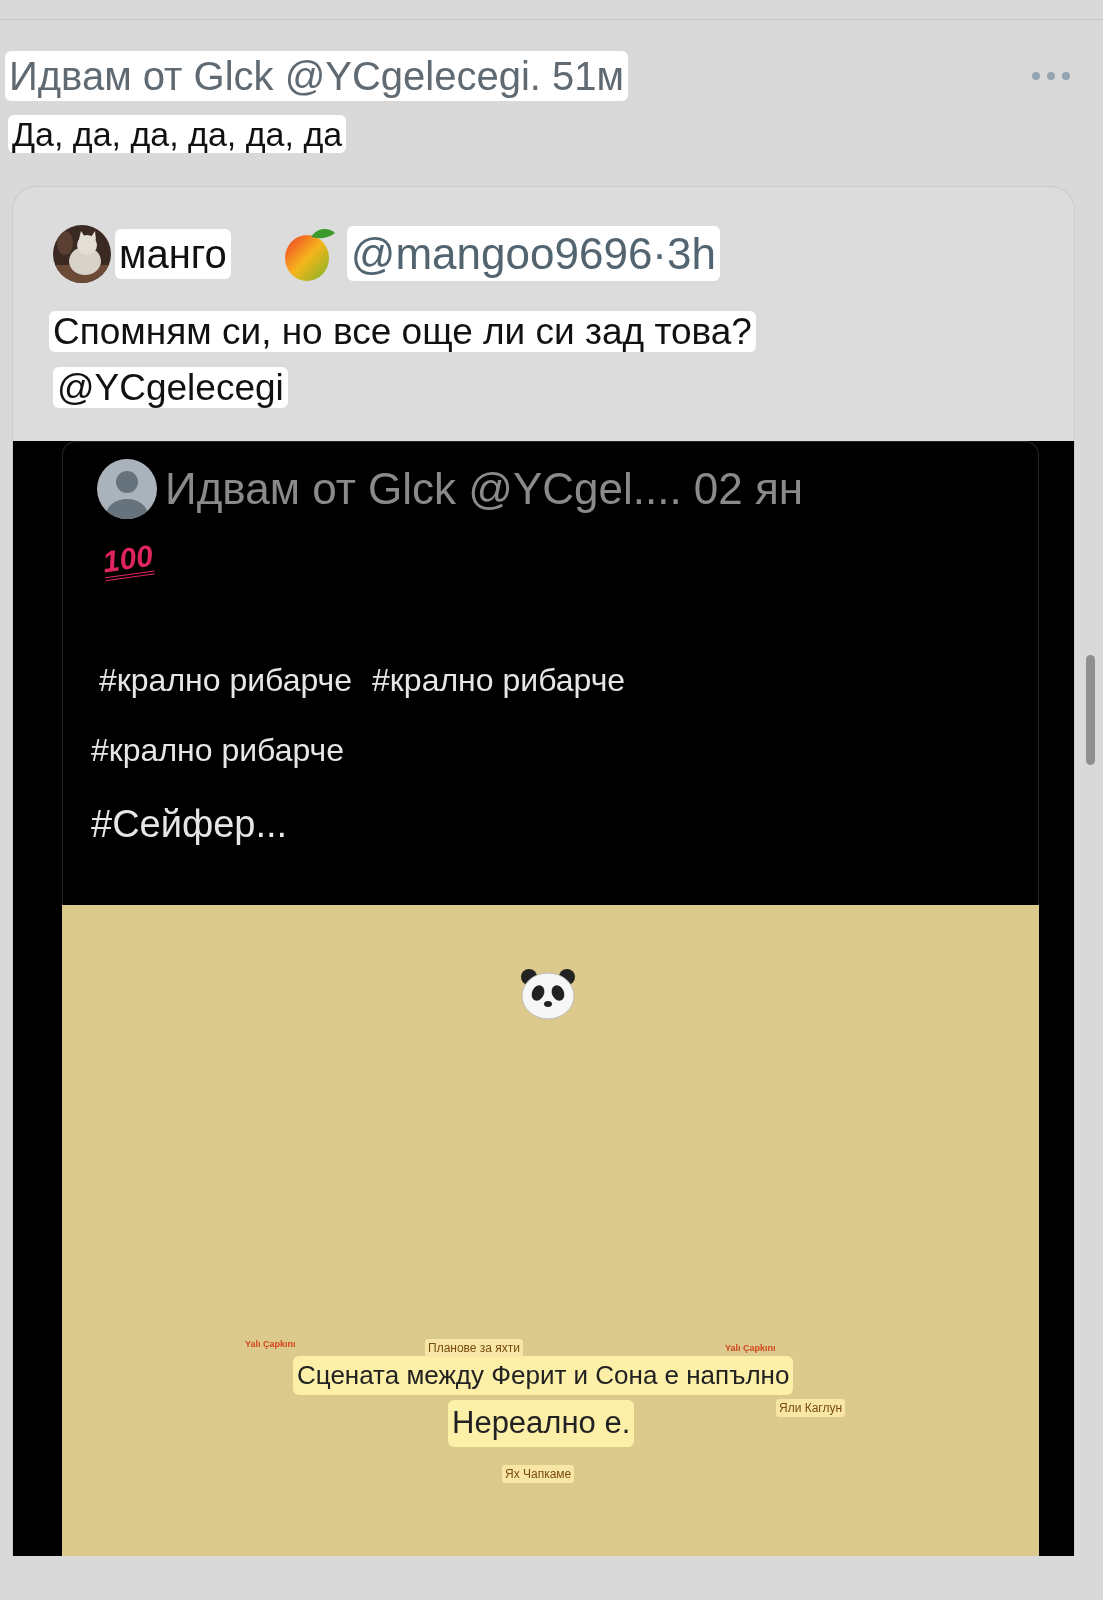 Image resolution: width=1103 pixels, height=1600 pixels. What do you see at coordinates (484, 489) in the screenshot?
I see `embedded-post-header: Идвам от Glck @YCgel.... 02 ян` at bounding box center [484, 489].